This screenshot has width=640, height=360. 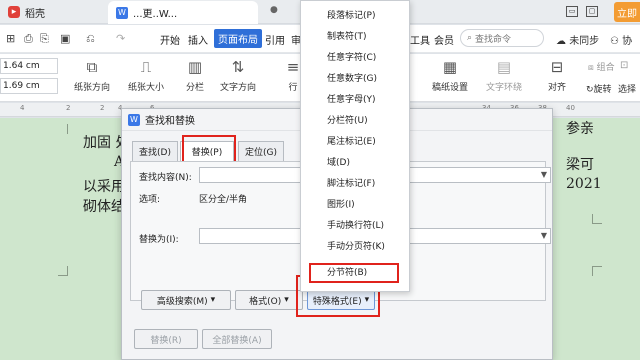 I want to click on menu-item-footnote-mark: 脚注标记(F), so click(x=351, y=184).